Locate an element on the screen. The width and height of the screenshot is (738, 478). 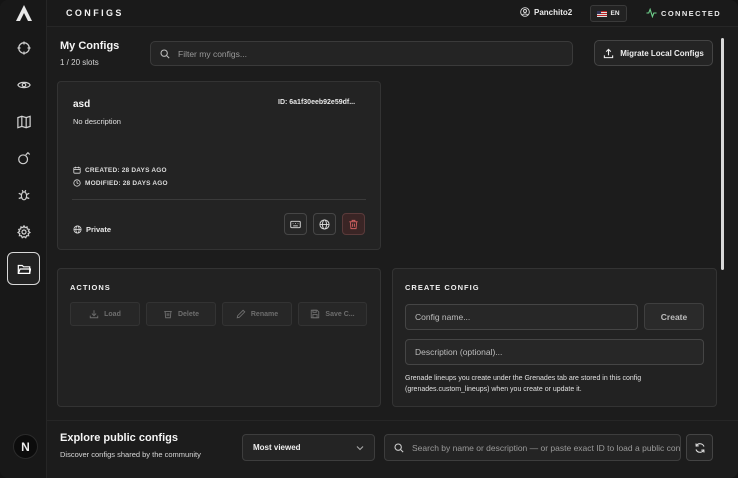
filter-configs-input is located at coordinates (368, 53).